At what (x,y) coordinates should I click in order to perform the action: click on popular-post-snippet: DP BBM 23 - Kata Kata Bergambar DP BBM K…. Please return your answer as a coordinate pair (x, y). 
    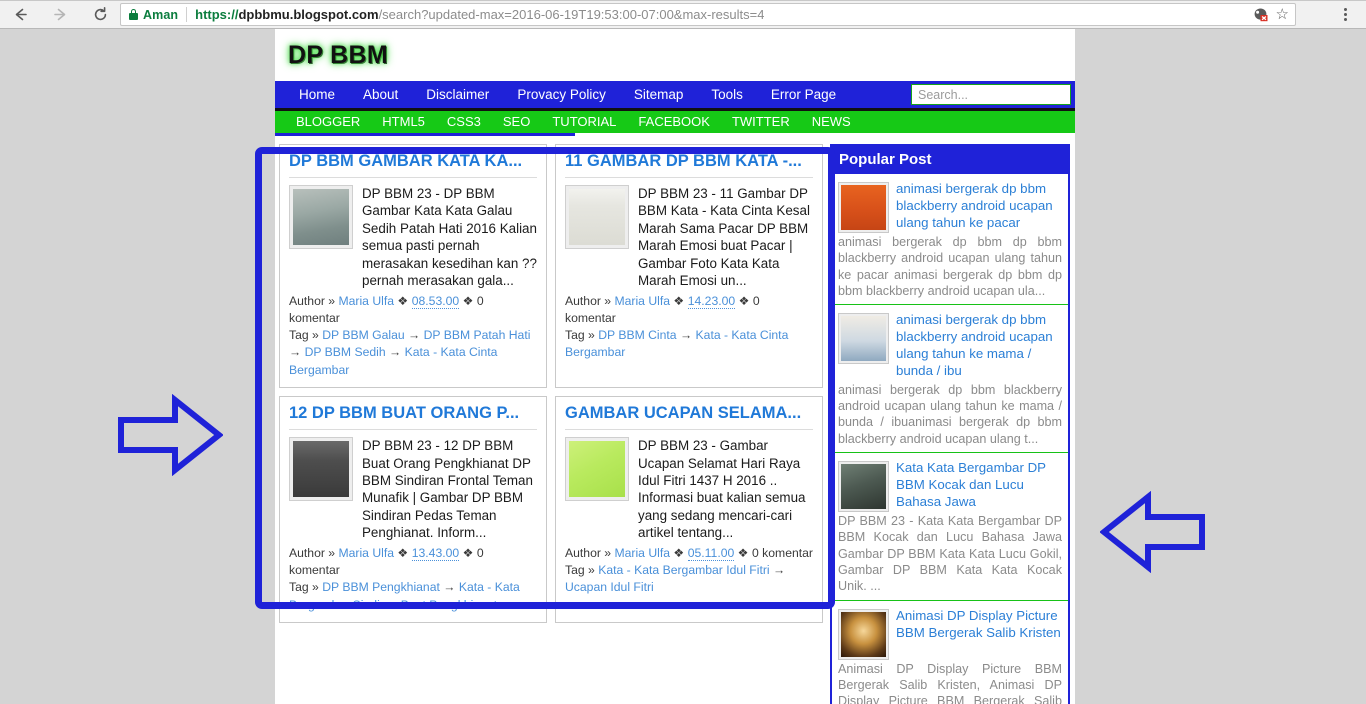
    Looking at the image, I should click on (950, 553).